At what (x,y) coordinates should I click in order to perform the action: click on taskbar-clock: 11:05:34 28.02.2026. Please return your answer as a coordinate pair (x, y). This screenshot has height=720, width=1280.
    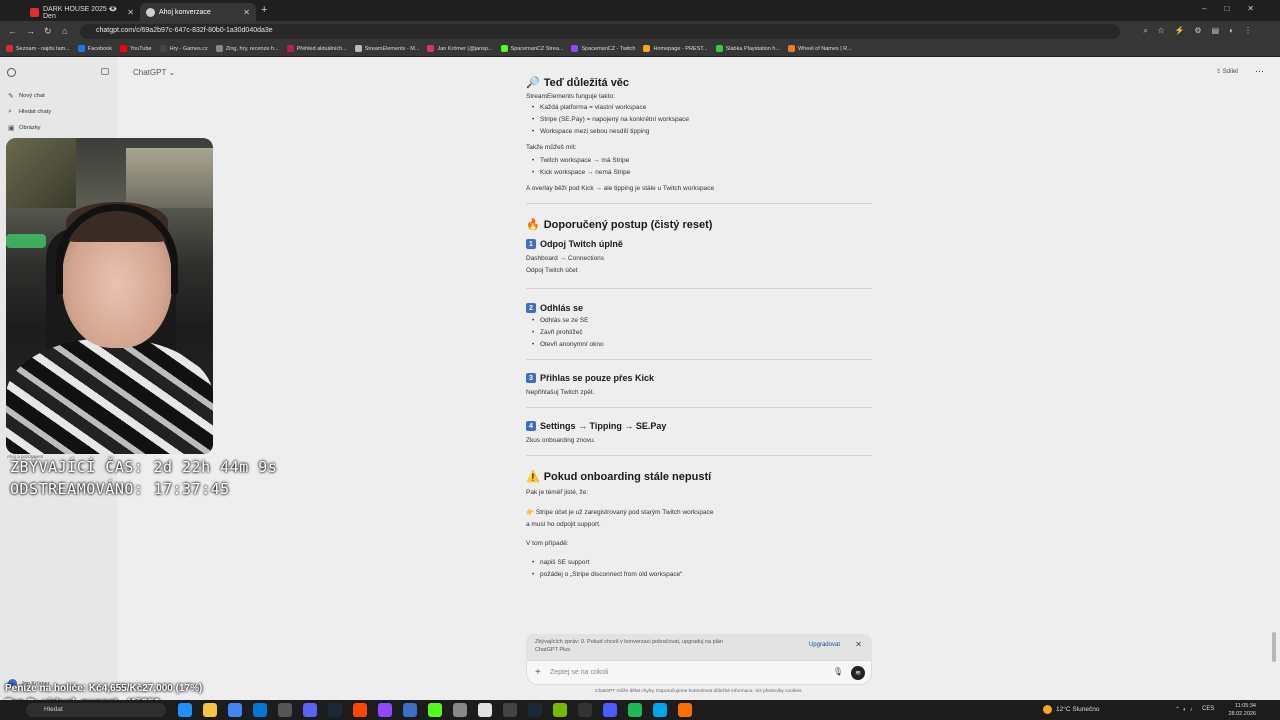
    Looking at the image, I should click on (1238, 710).